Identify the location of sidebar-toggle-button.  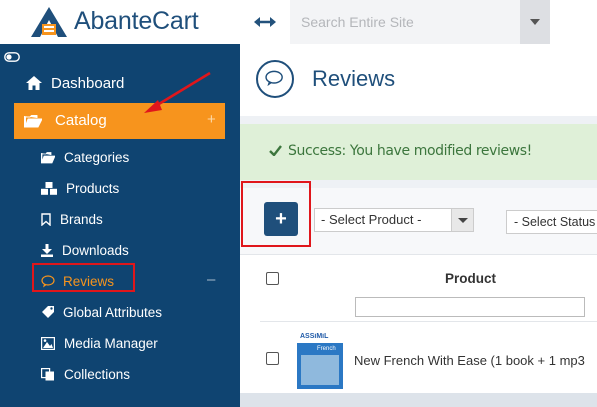
(265, 22).